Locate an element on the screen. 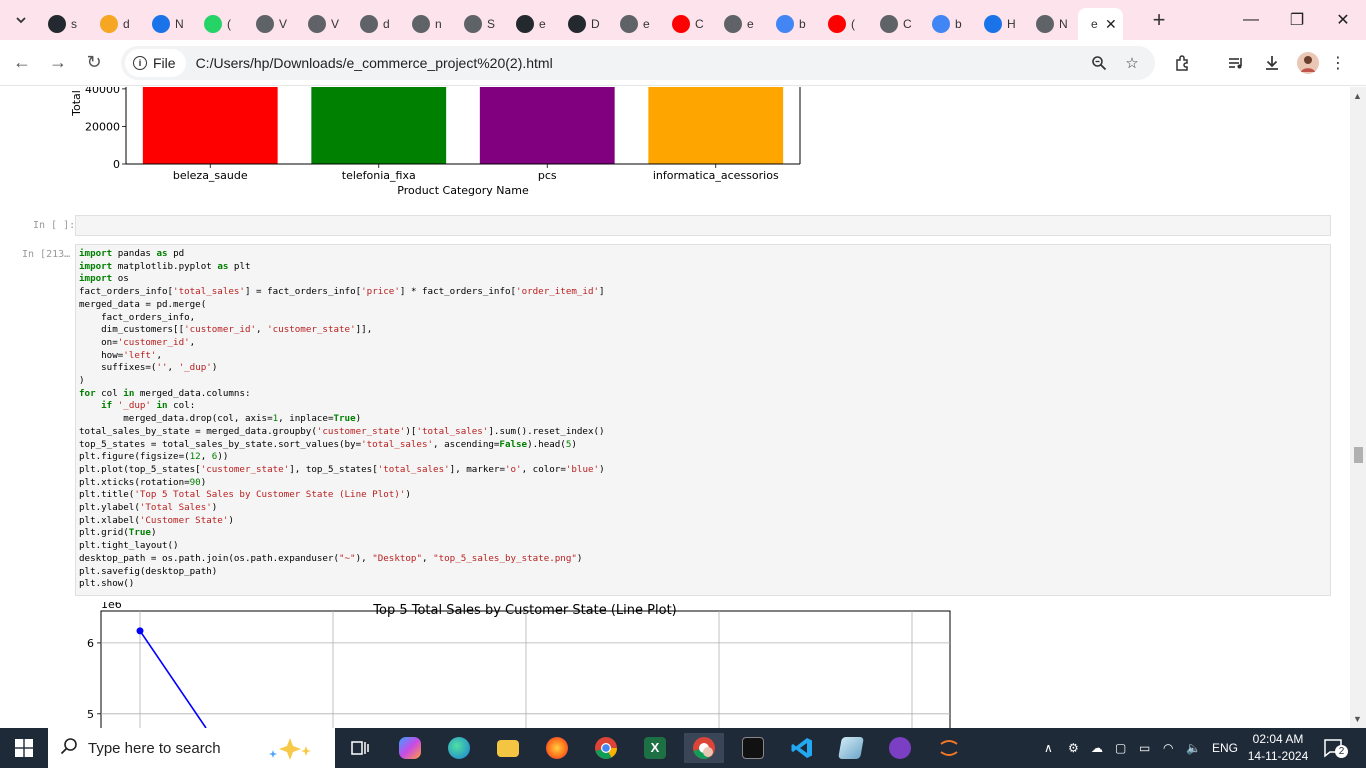 This screenshot has width=1366, height=768. x-axis-label: Product Category Name is located at coordinates (463, 190).